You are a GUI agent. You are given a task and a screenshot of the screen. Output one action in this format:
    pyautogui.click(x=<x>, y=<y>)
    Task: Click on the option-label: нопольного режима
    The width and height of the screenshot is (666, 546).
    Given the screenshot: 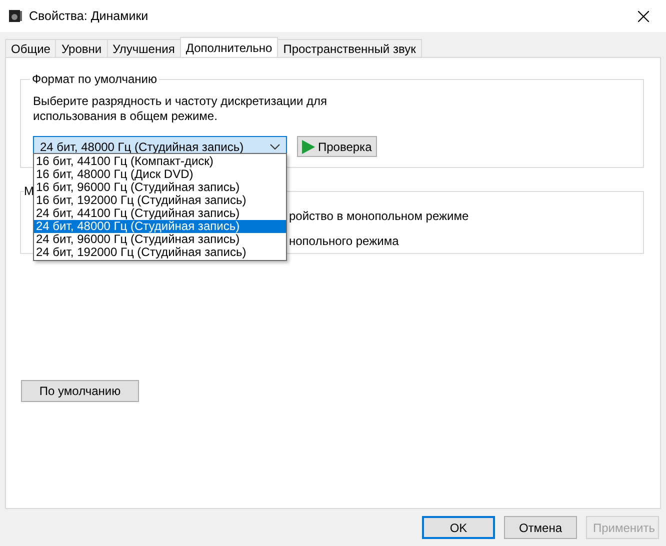 What is the action you would take?
    pyautogui.click(x=344, y=241)
    